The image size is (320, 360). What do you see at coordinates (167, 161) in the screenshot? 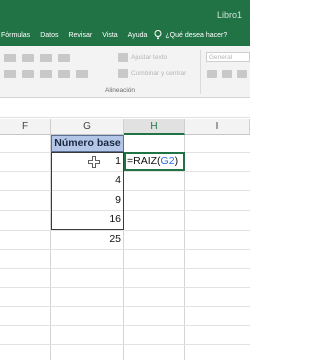
I see `formula-reference: G2` at bounding box center [167, 161].